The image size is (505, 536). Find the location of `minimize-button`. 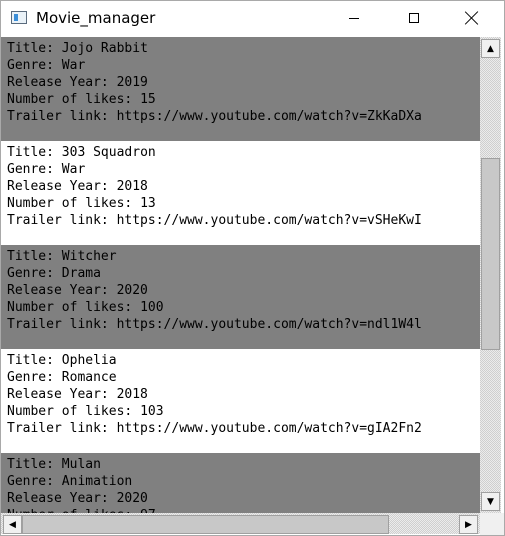

minimize-button is located at coordinates (354, 18).